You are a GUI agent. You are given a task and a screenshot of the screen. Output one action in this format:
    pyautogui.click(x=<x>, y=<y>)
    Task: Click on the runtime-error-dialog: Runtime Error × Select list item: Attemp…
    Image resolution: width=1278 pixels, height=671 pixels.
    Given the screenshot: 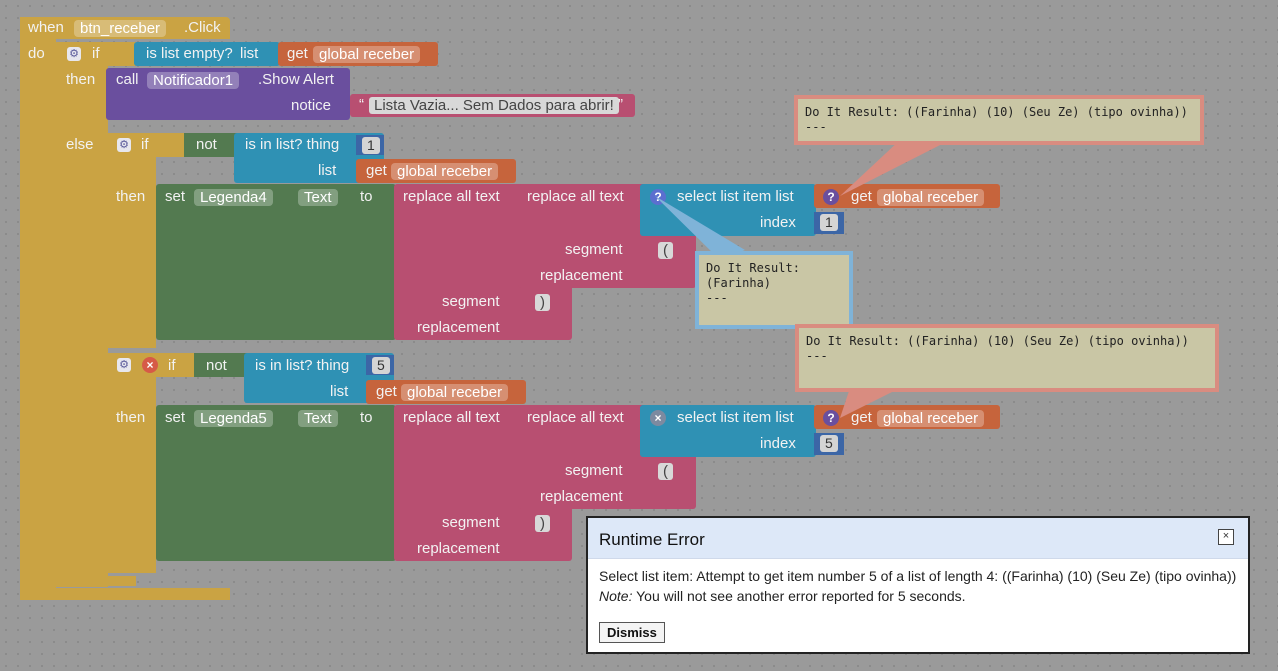 What is the action you would take?
    pyautogui.click(x=918, y=585)
    